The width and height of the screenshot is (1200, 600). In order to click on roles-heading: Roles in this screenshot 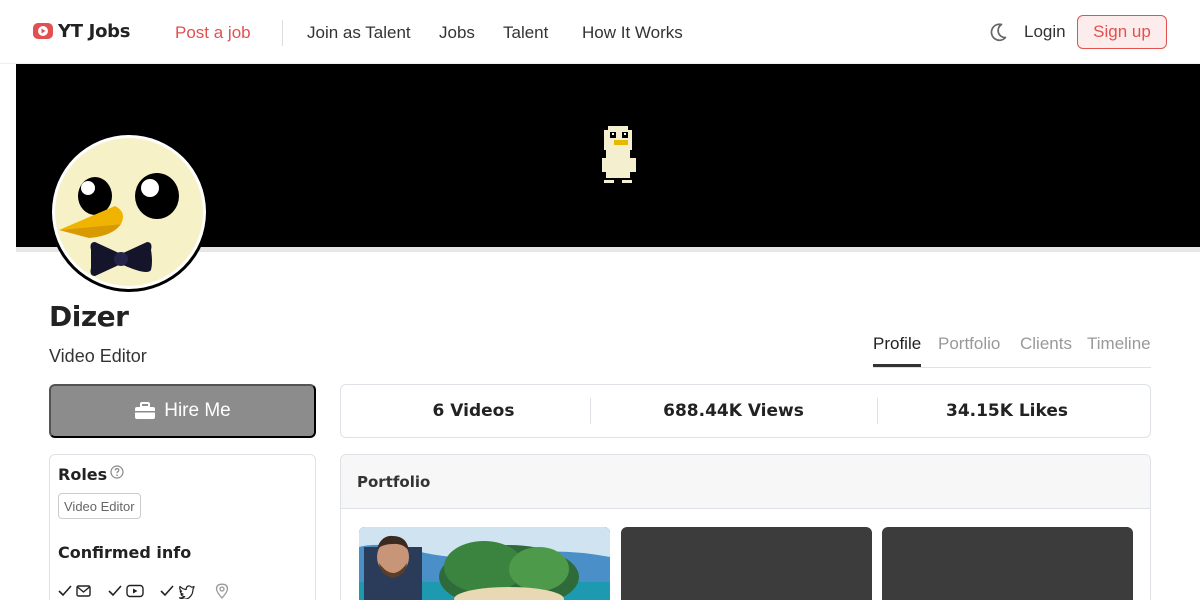, I will do `click(83, 474)`.